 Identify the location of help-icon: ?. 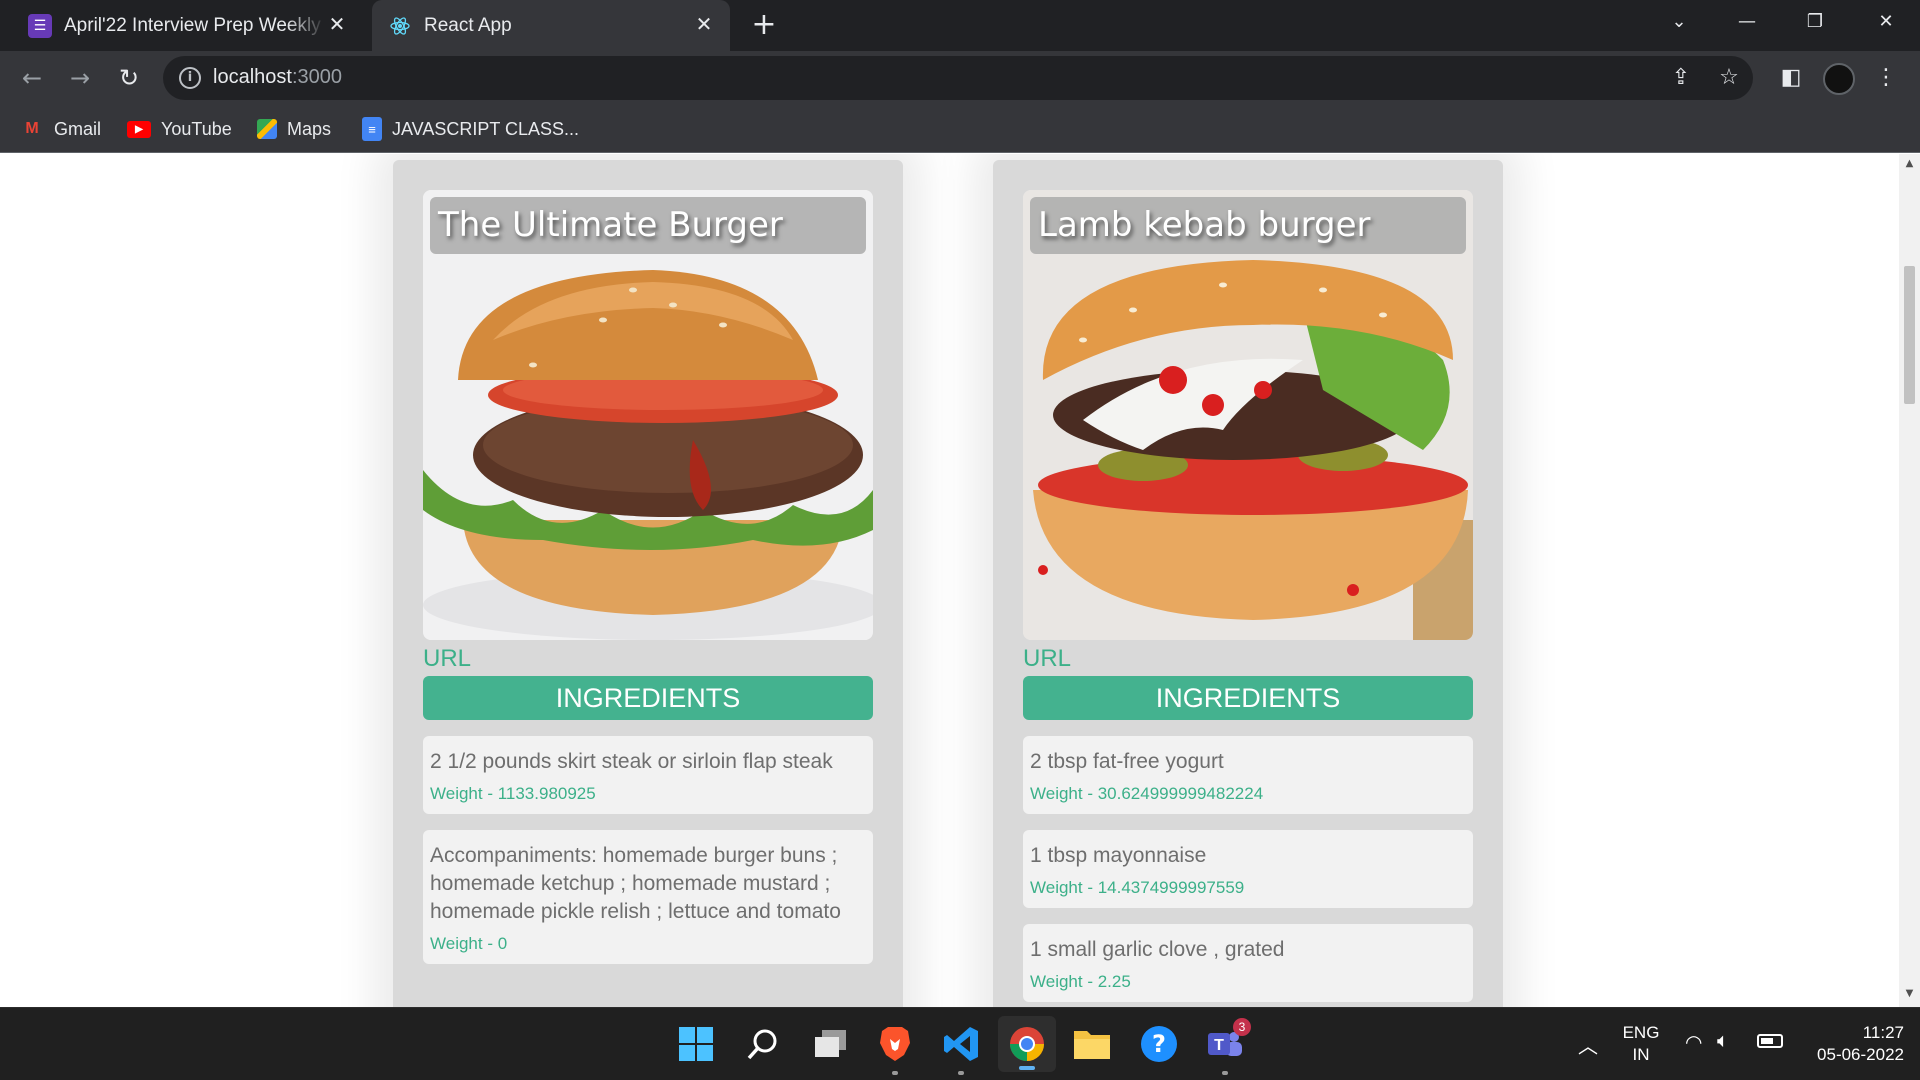
(1159, 1044).